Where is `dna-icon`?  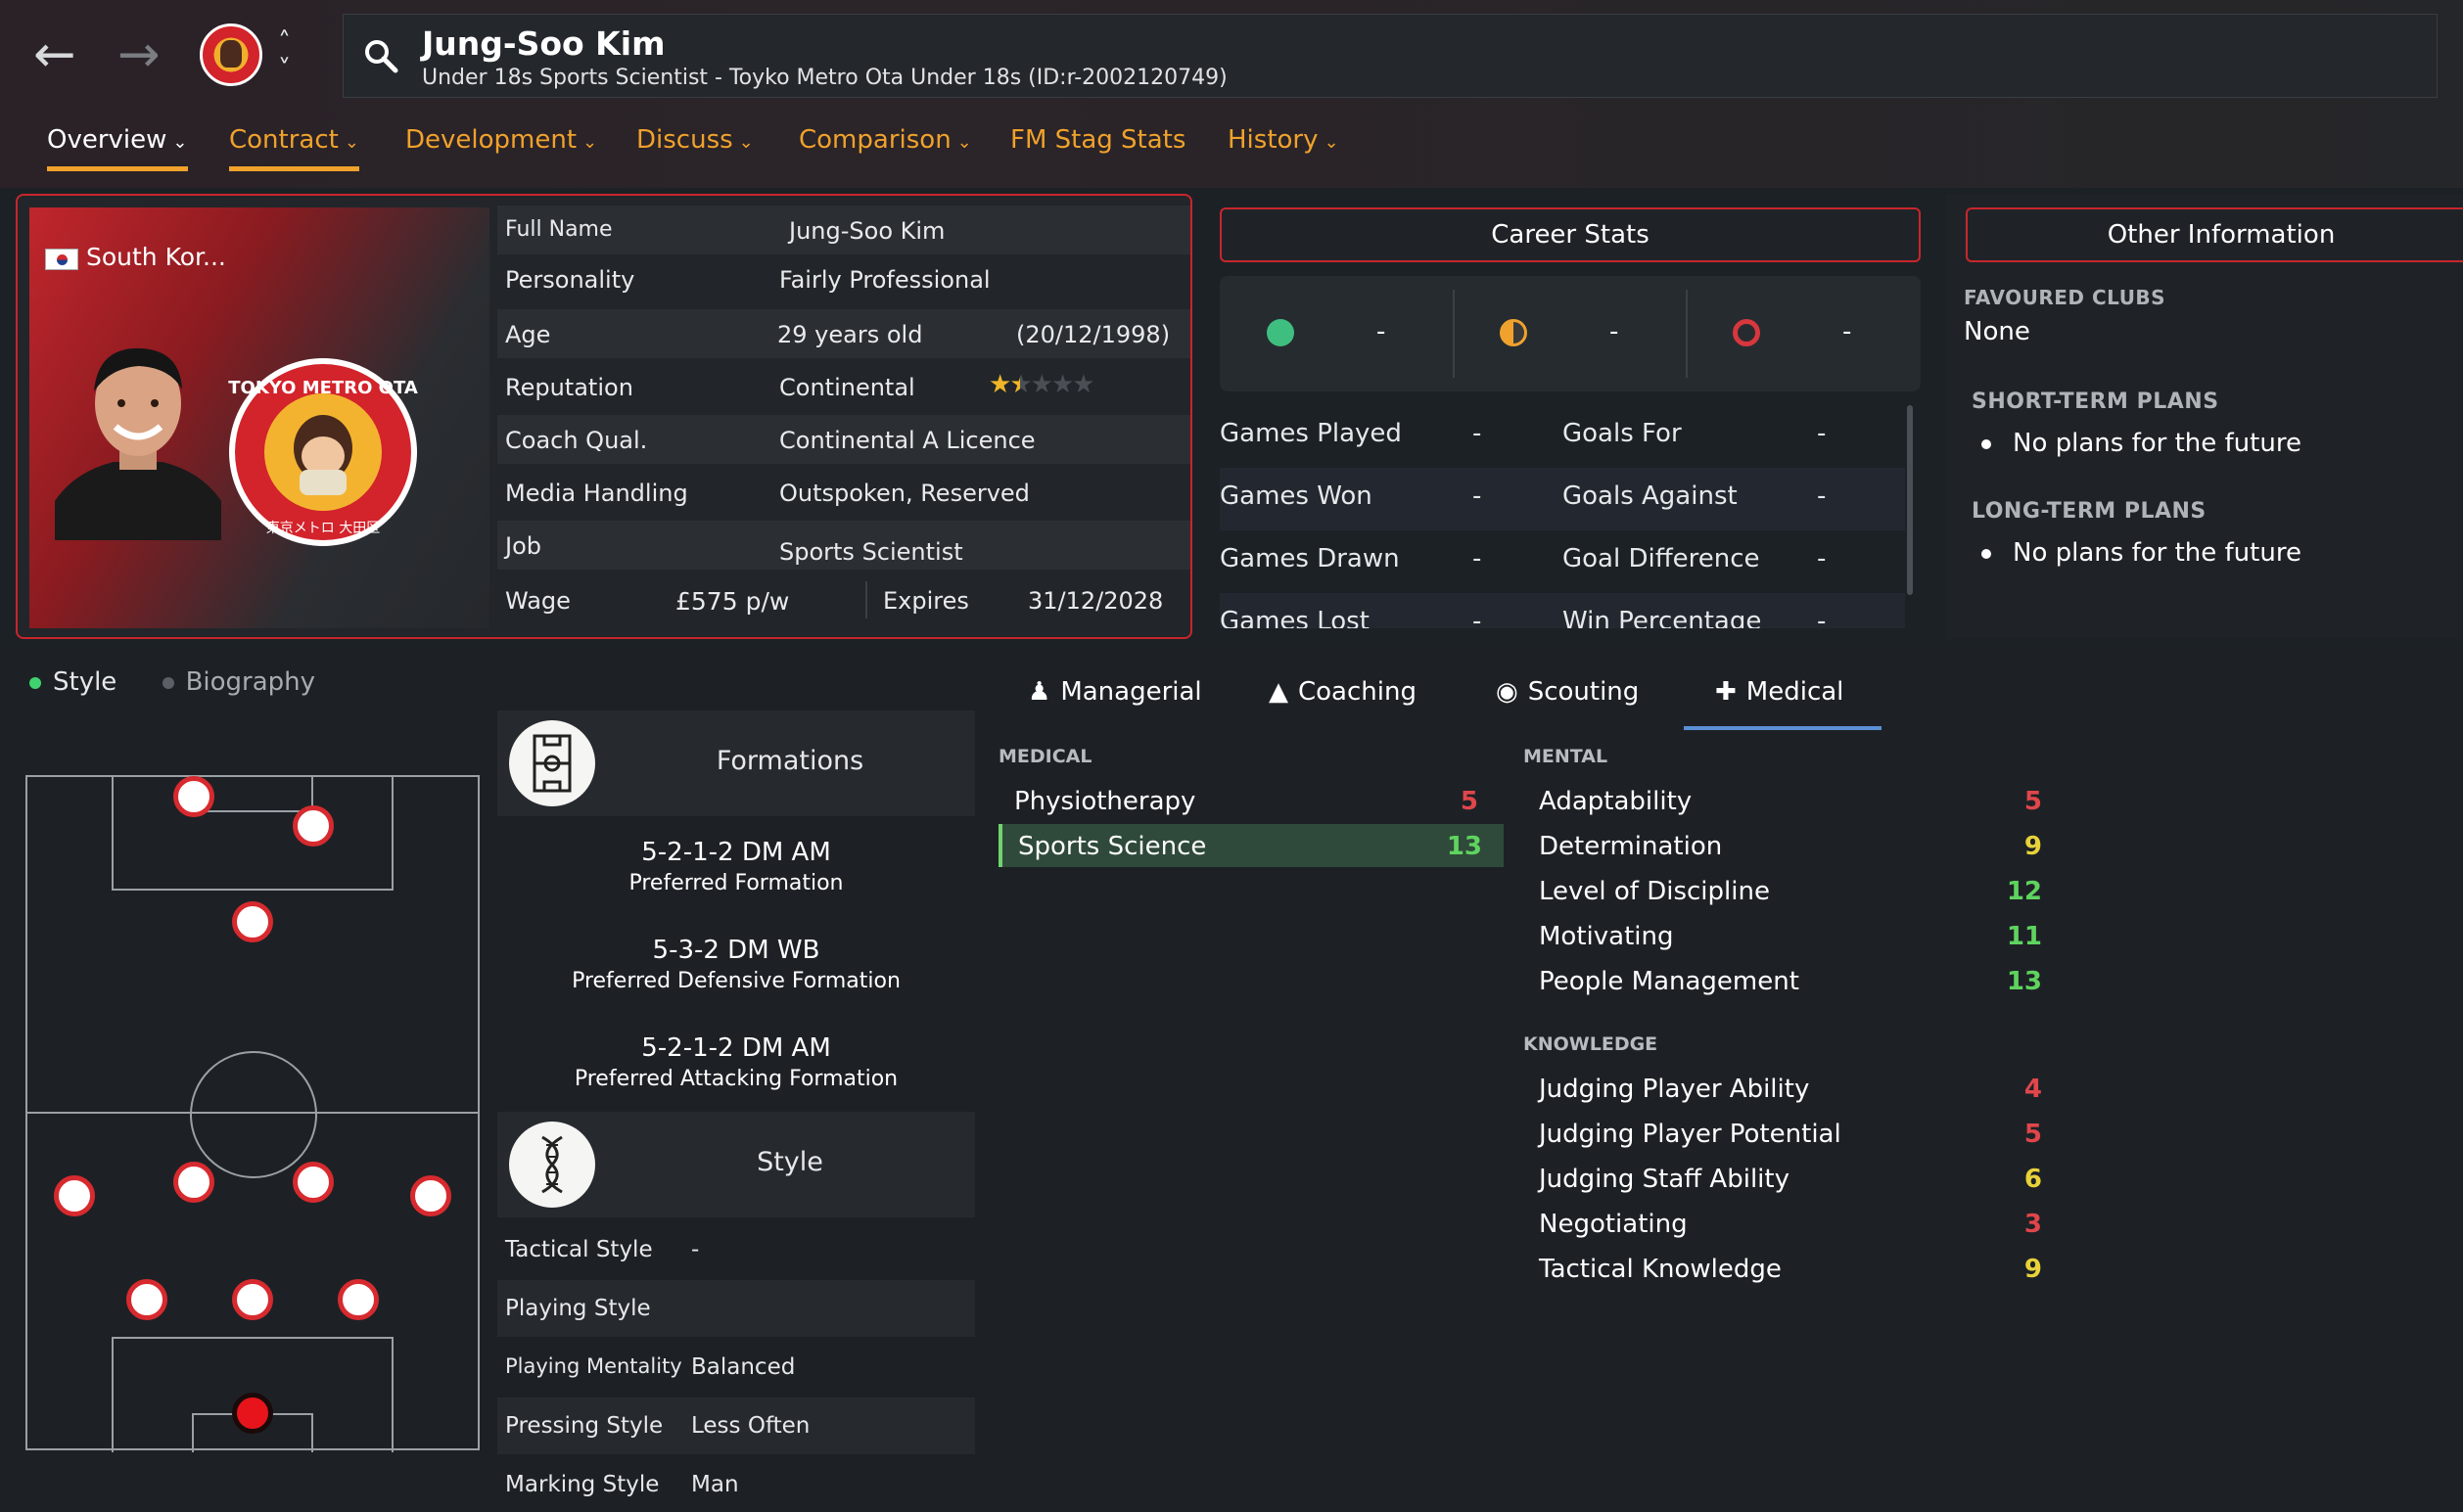 dna-icon is located at coordinates (552, 1165).